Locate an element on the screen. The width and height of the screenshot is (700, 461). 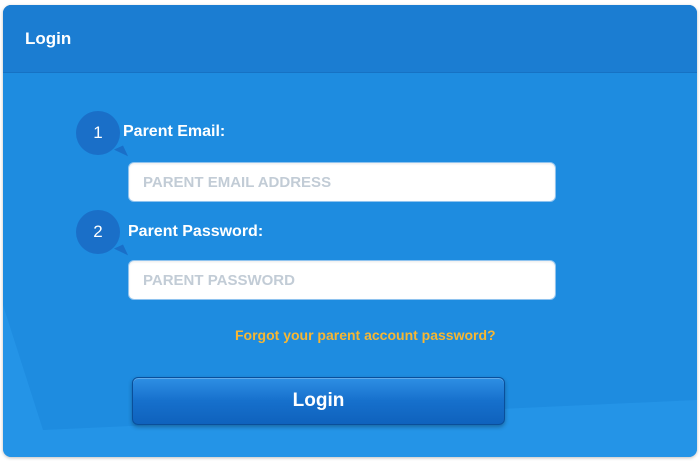
email-field is located at coordinates (342, 182).